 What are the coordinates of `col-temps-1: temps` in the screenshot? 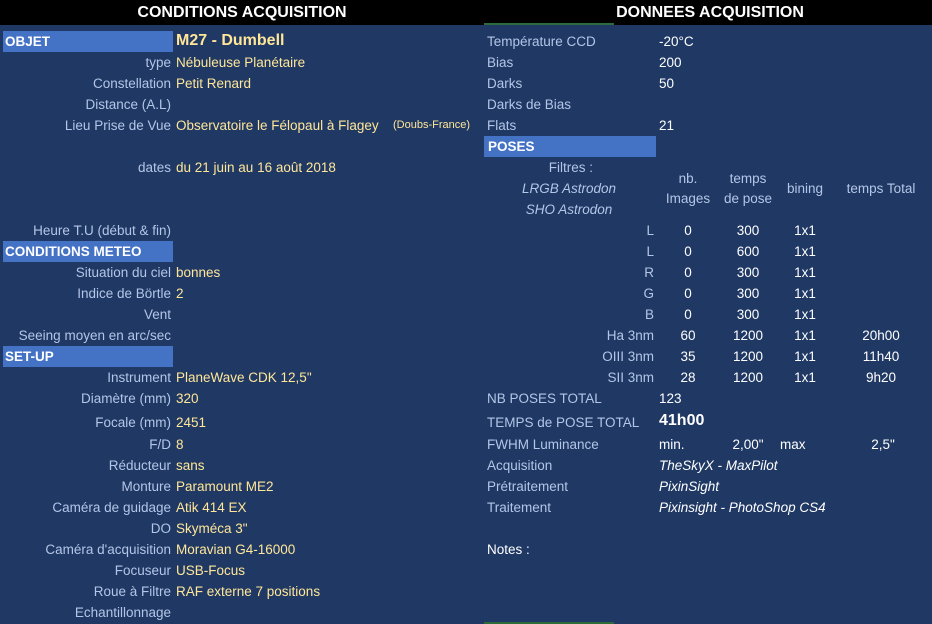 It's located at (748, 178).